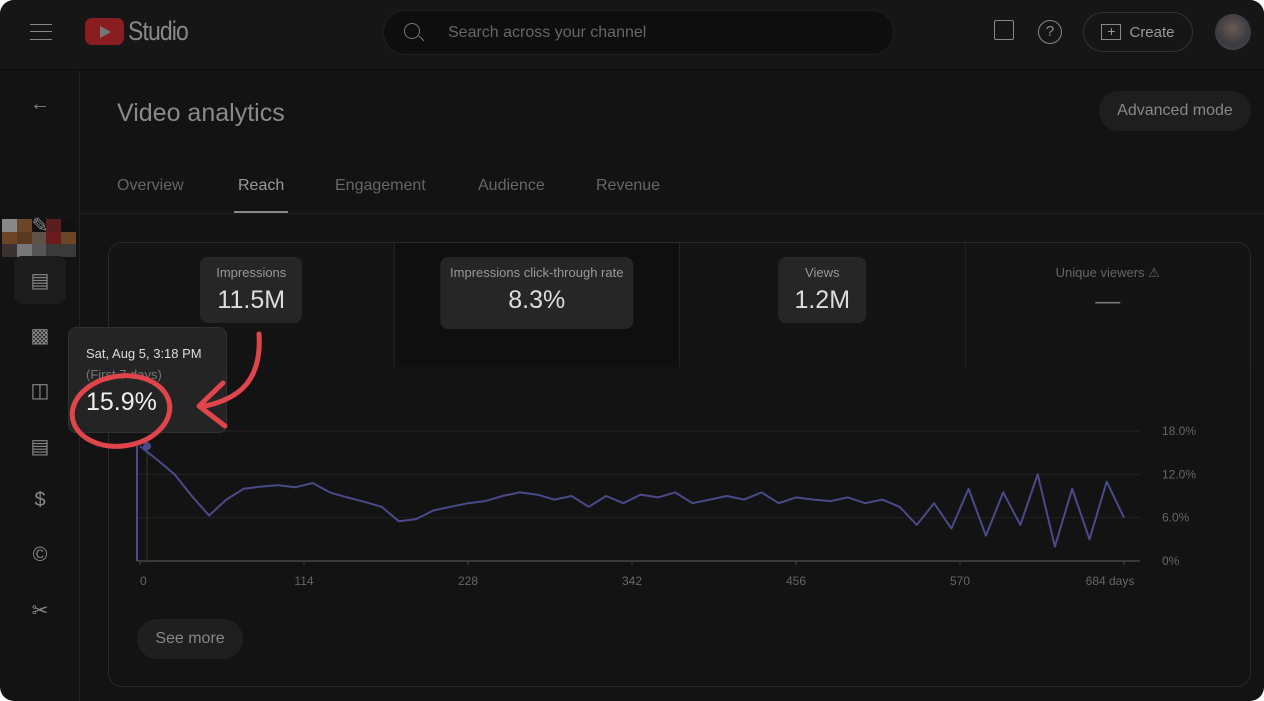 The height and width of the screenshot is (701, 1264). I want to click on search-icon, so click(412, 31).